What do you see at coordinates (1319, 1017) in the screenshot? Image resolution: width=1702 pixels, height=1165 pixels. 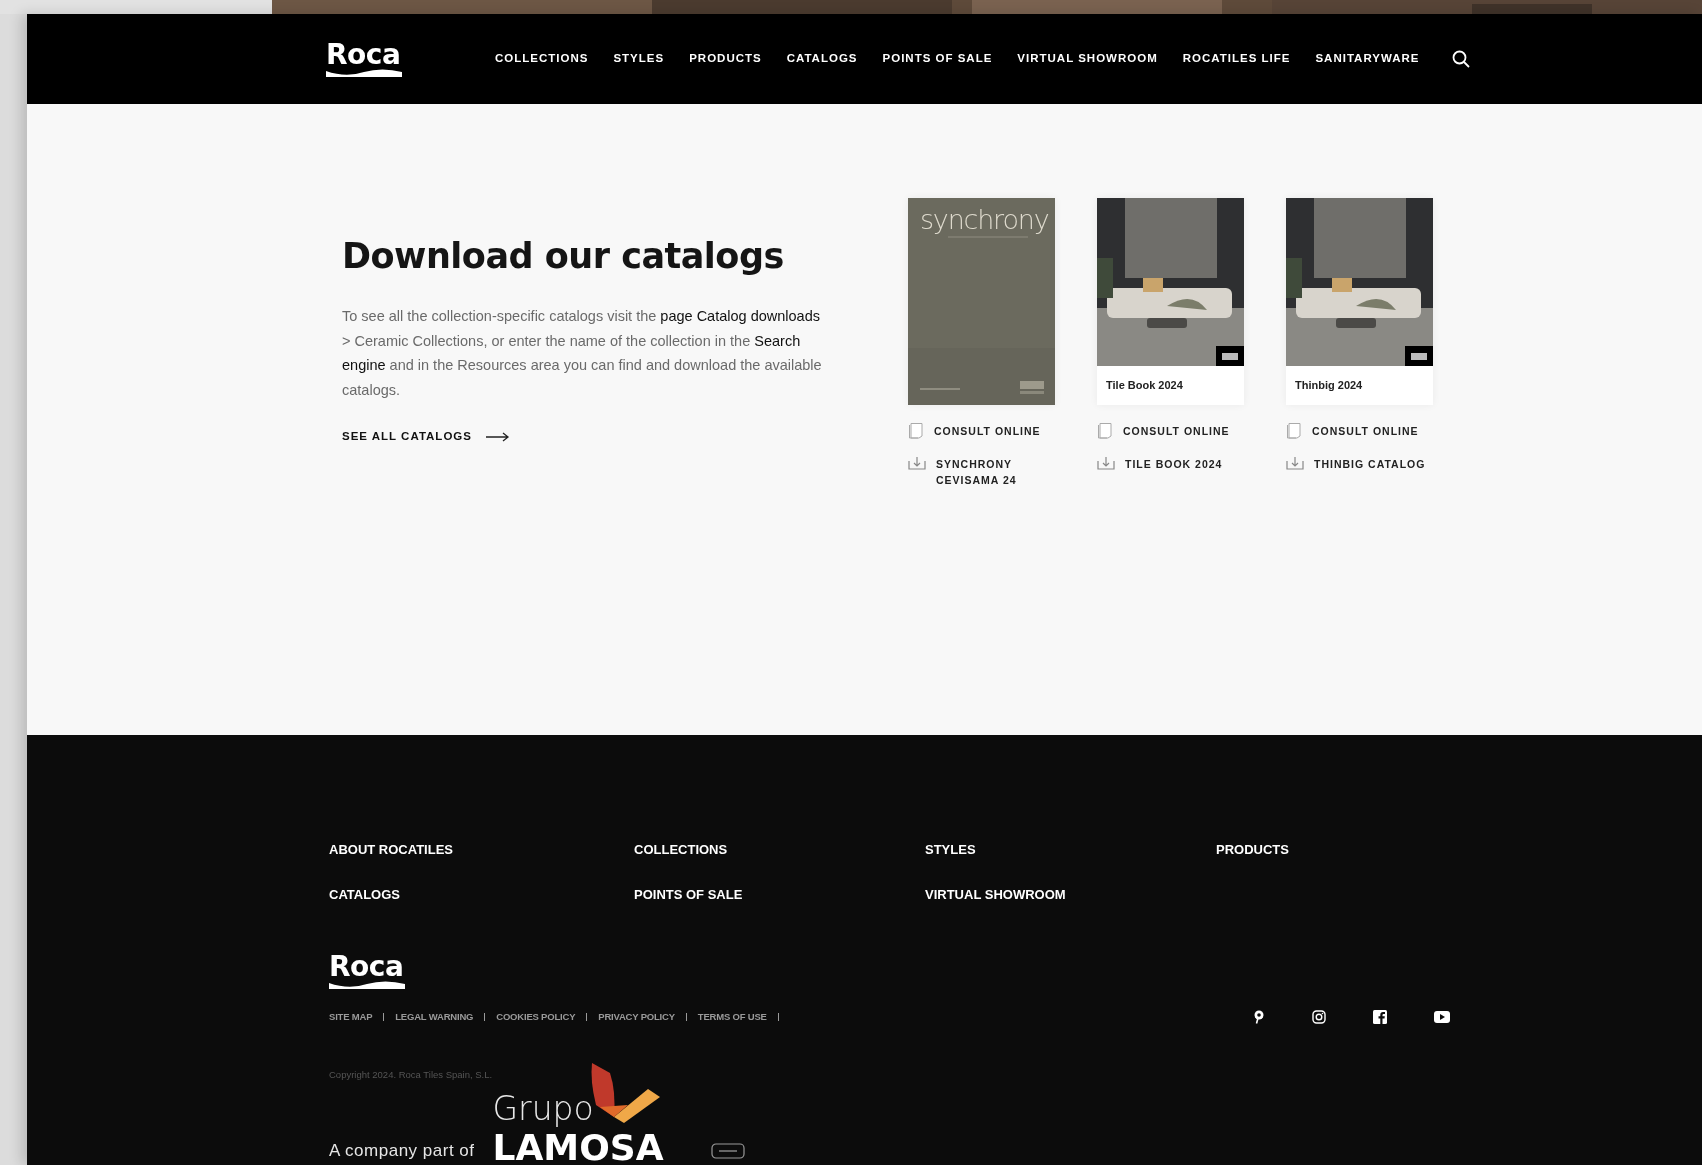 I see `instagram-icon` at bounding box center [1319, 1017].